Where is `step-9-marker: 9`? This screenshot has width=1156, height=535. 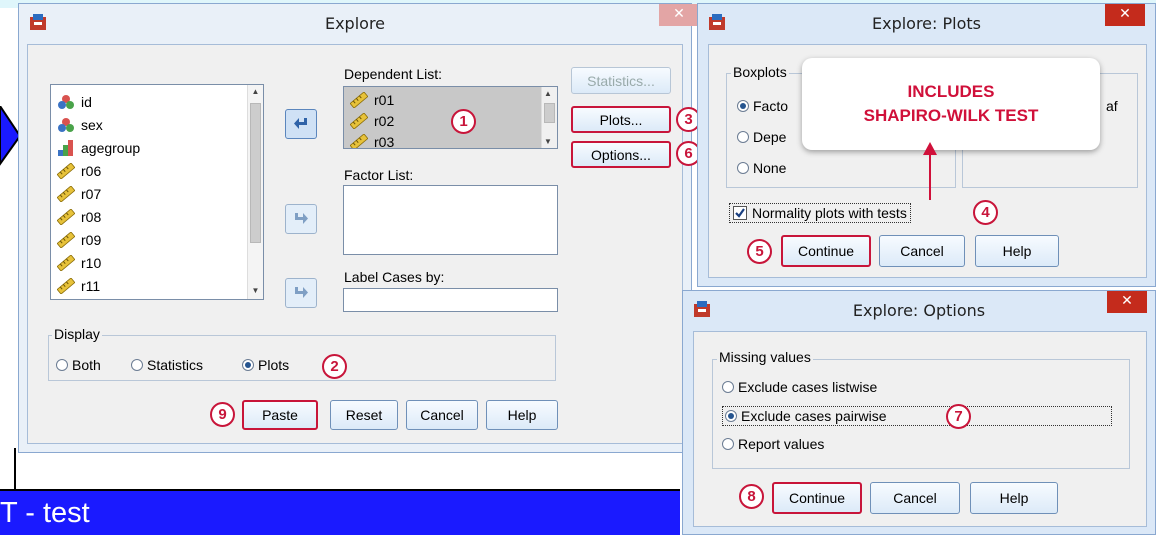
step-9-marker: 9 is located at coordinates (222, 414).